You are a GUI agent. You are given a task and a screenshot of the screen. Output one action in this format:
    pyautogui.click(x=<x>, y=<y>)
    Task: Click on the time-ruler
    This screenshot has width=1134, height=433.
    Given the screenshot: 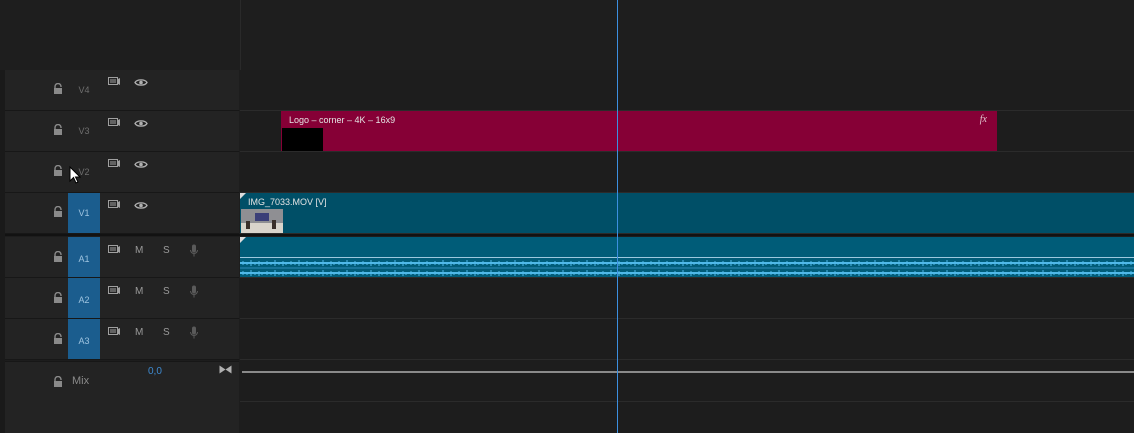 What is the action you would take?
    pyautogui.click(x=687, y=35)
    